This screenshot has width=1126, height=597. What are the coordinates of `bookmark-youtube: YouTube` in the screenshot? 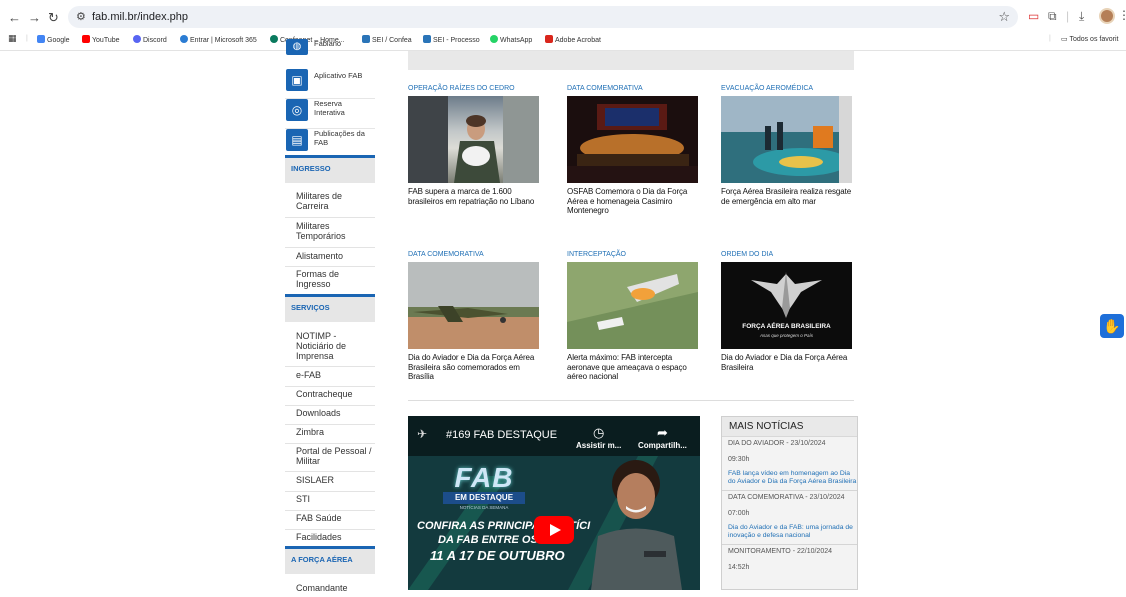 It's located at (101, 39).